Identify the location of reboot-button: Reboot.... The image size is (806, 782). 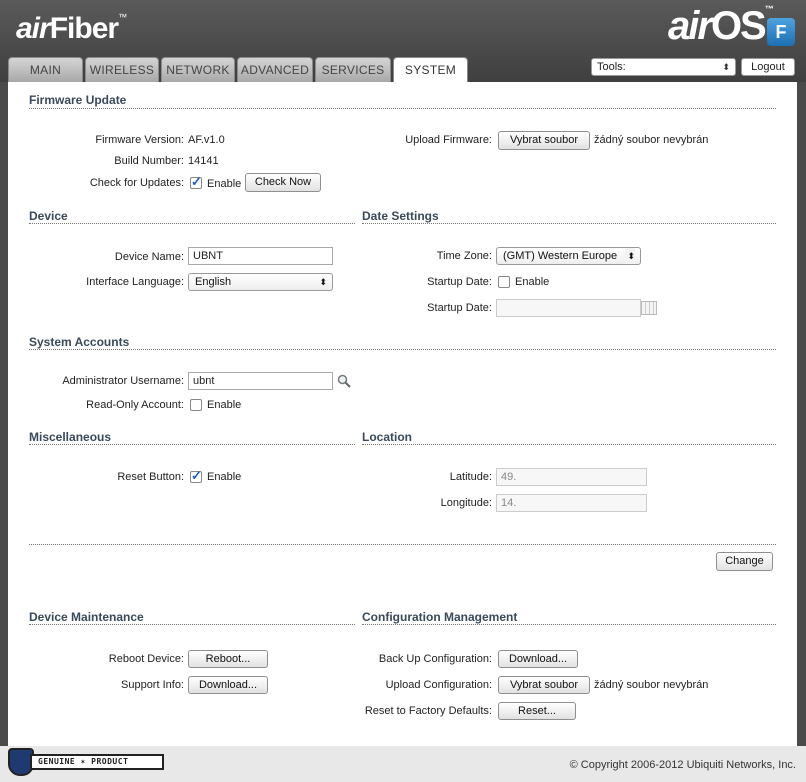
(228, 659).